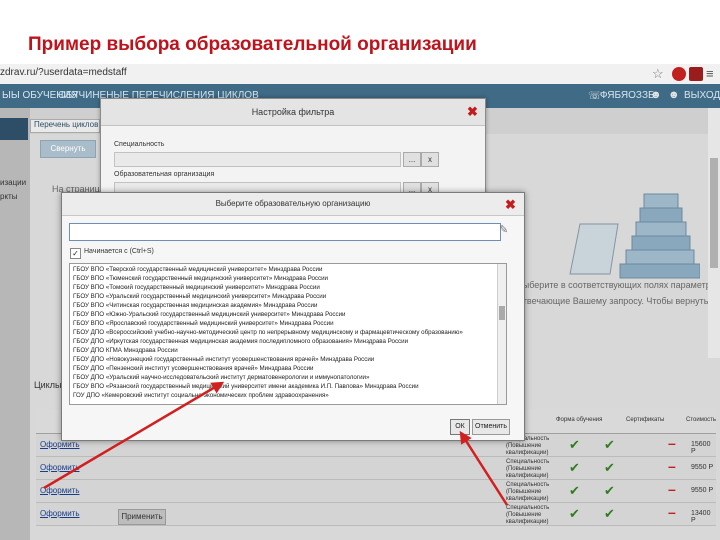 Image resolution: width=720 pixels, height=540 pixels. I want to click on address-bar: zdrav.ru/?userdata=medstaff ☆ ≡, so click(360, 74).